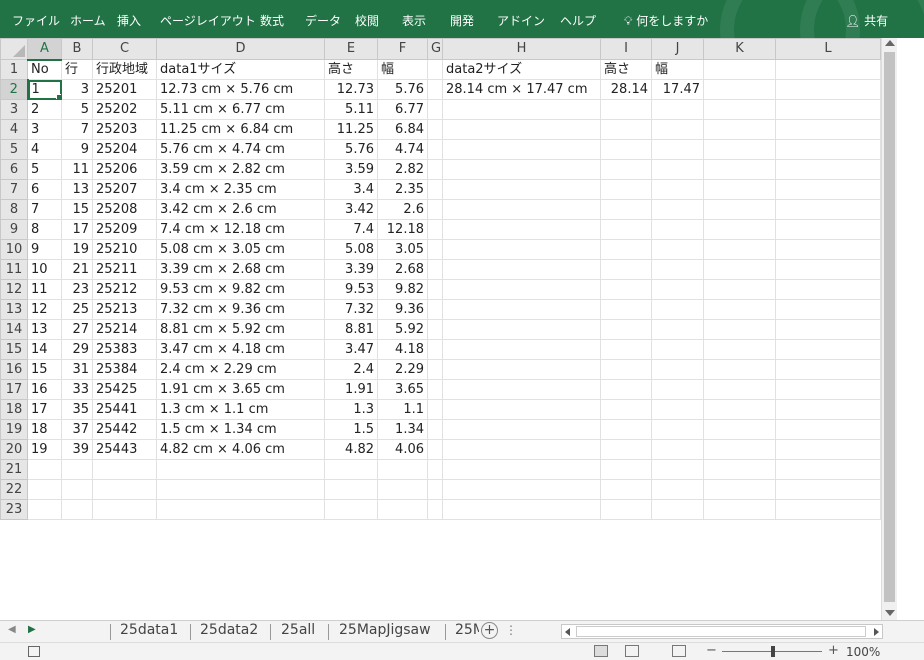 The width and height of the screenshot is (924, 660). What do you see at coordinates (677, 49) in the screenshot?
I see `column-header-j: J` at bounding box center [677, 49].